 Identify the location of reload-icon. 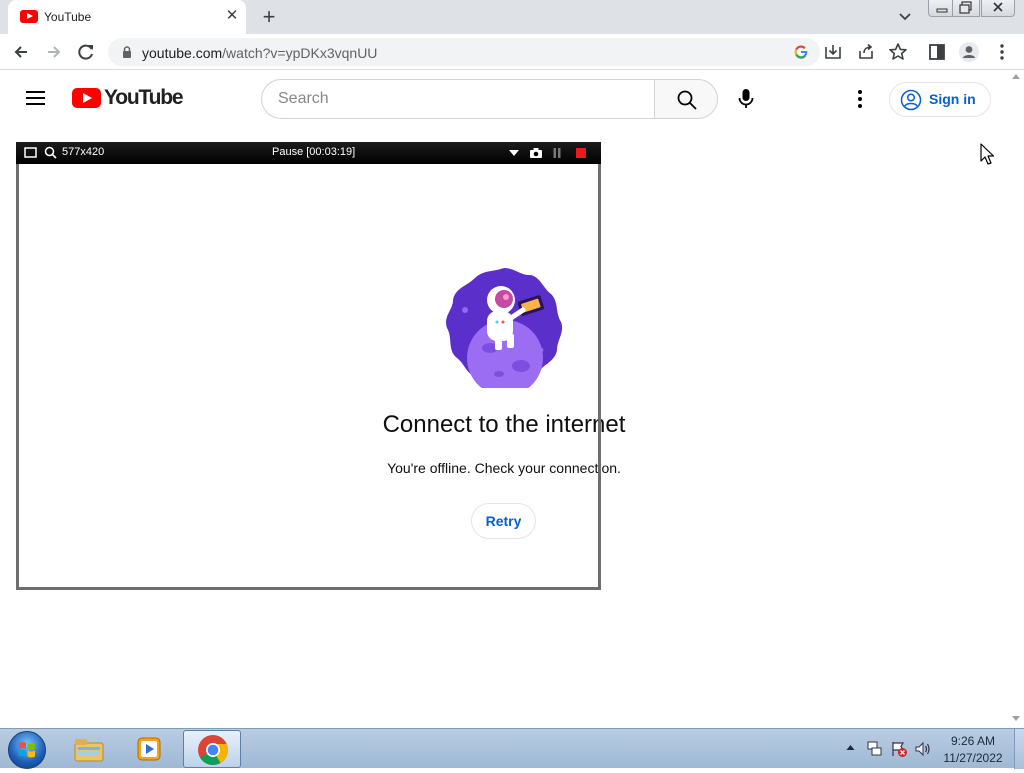
(86, 52).